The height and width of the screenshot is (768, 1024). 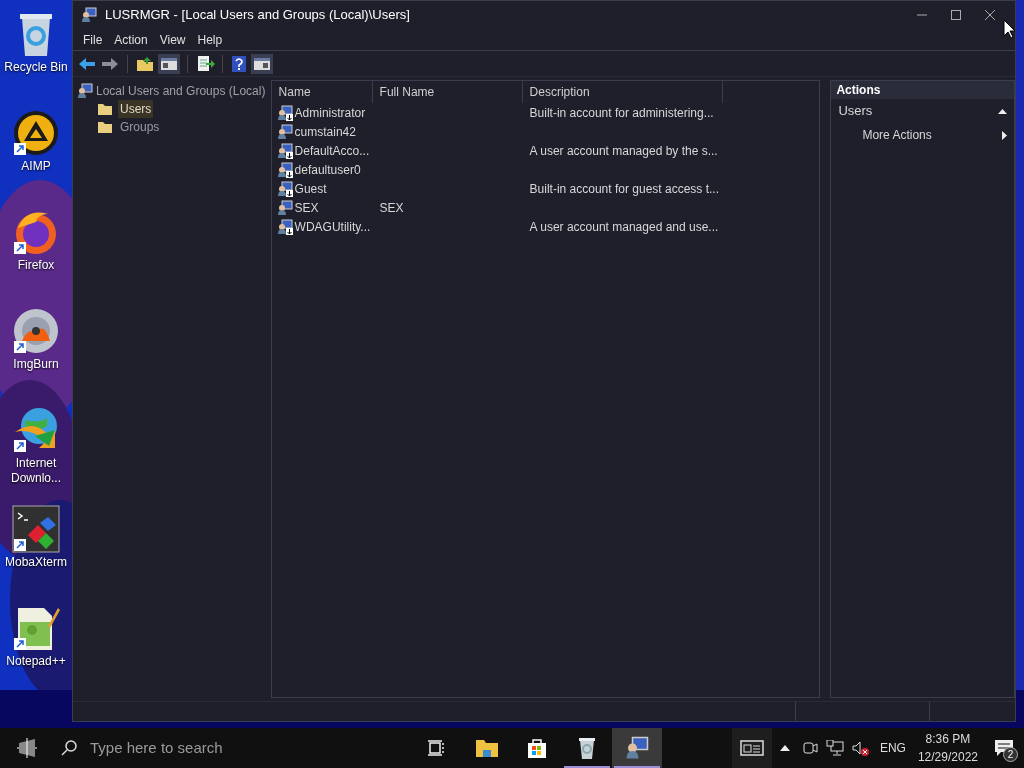 What do you see at coordinates (391, 207) in the screenshot?
I see `full-name: SEX` at bounding box center [391, 207].